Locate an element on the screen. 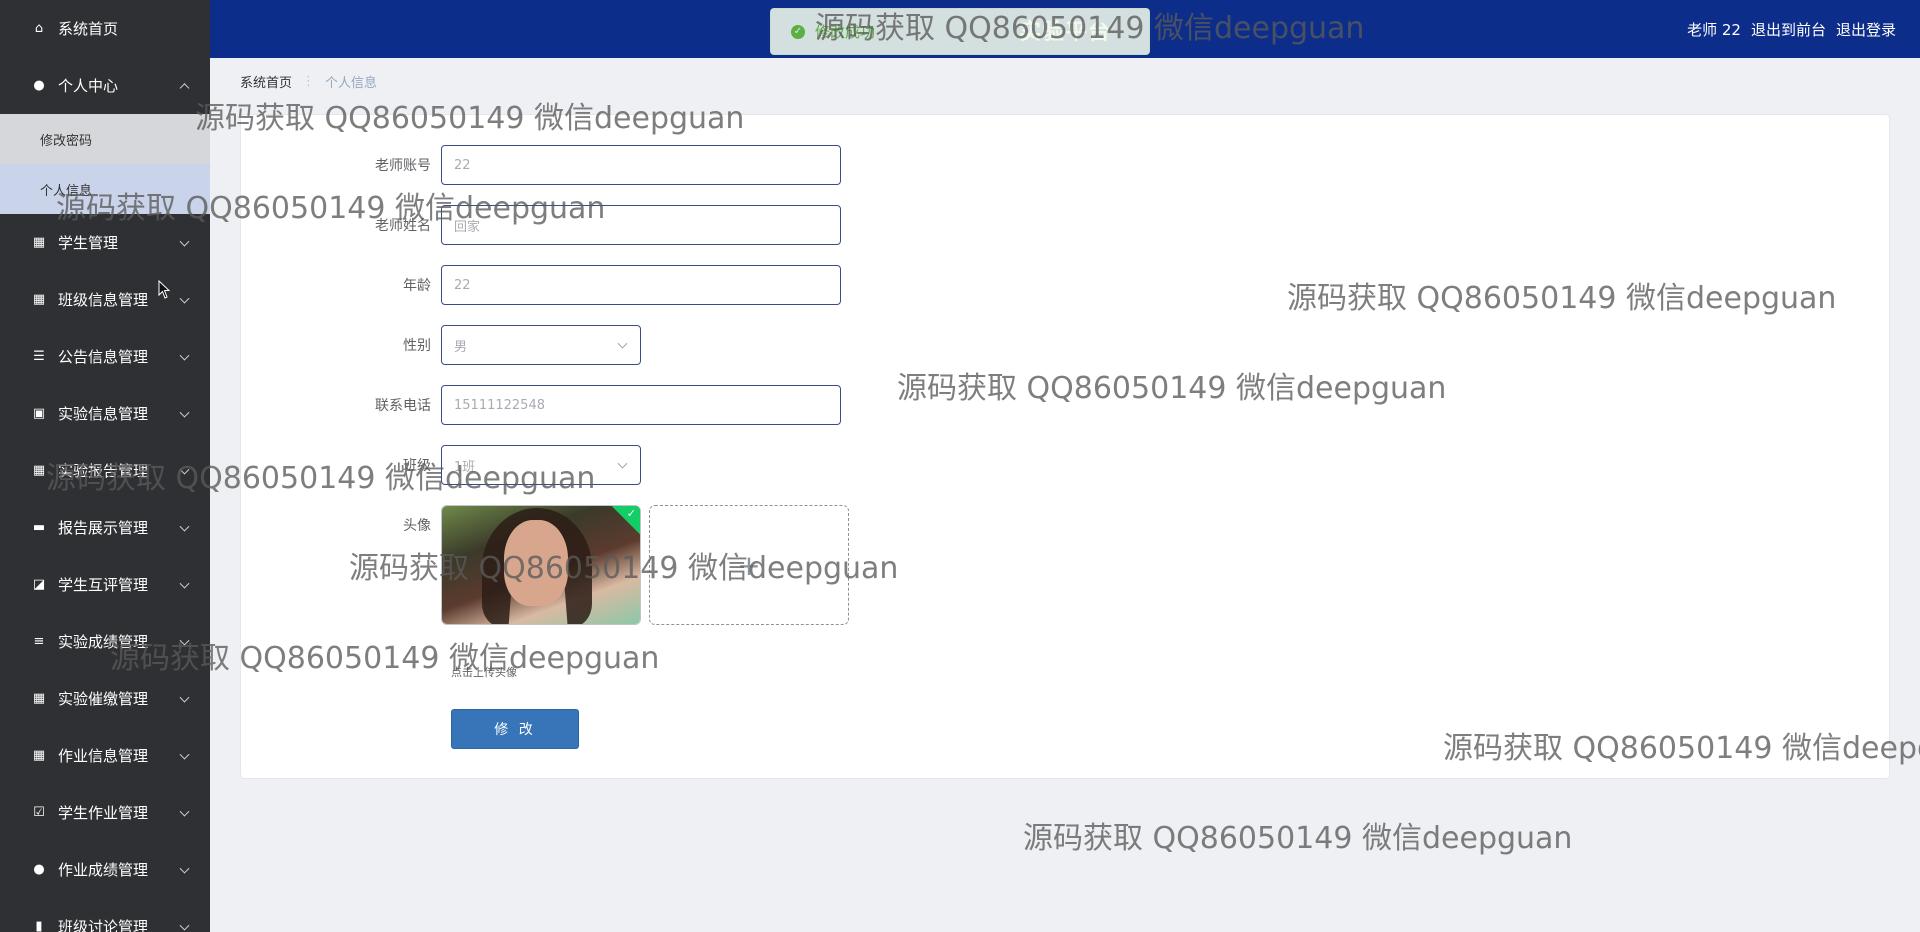  breadcrumb: 系统首页 ⋮ 个人信息 is located at coordinates (308, 81).